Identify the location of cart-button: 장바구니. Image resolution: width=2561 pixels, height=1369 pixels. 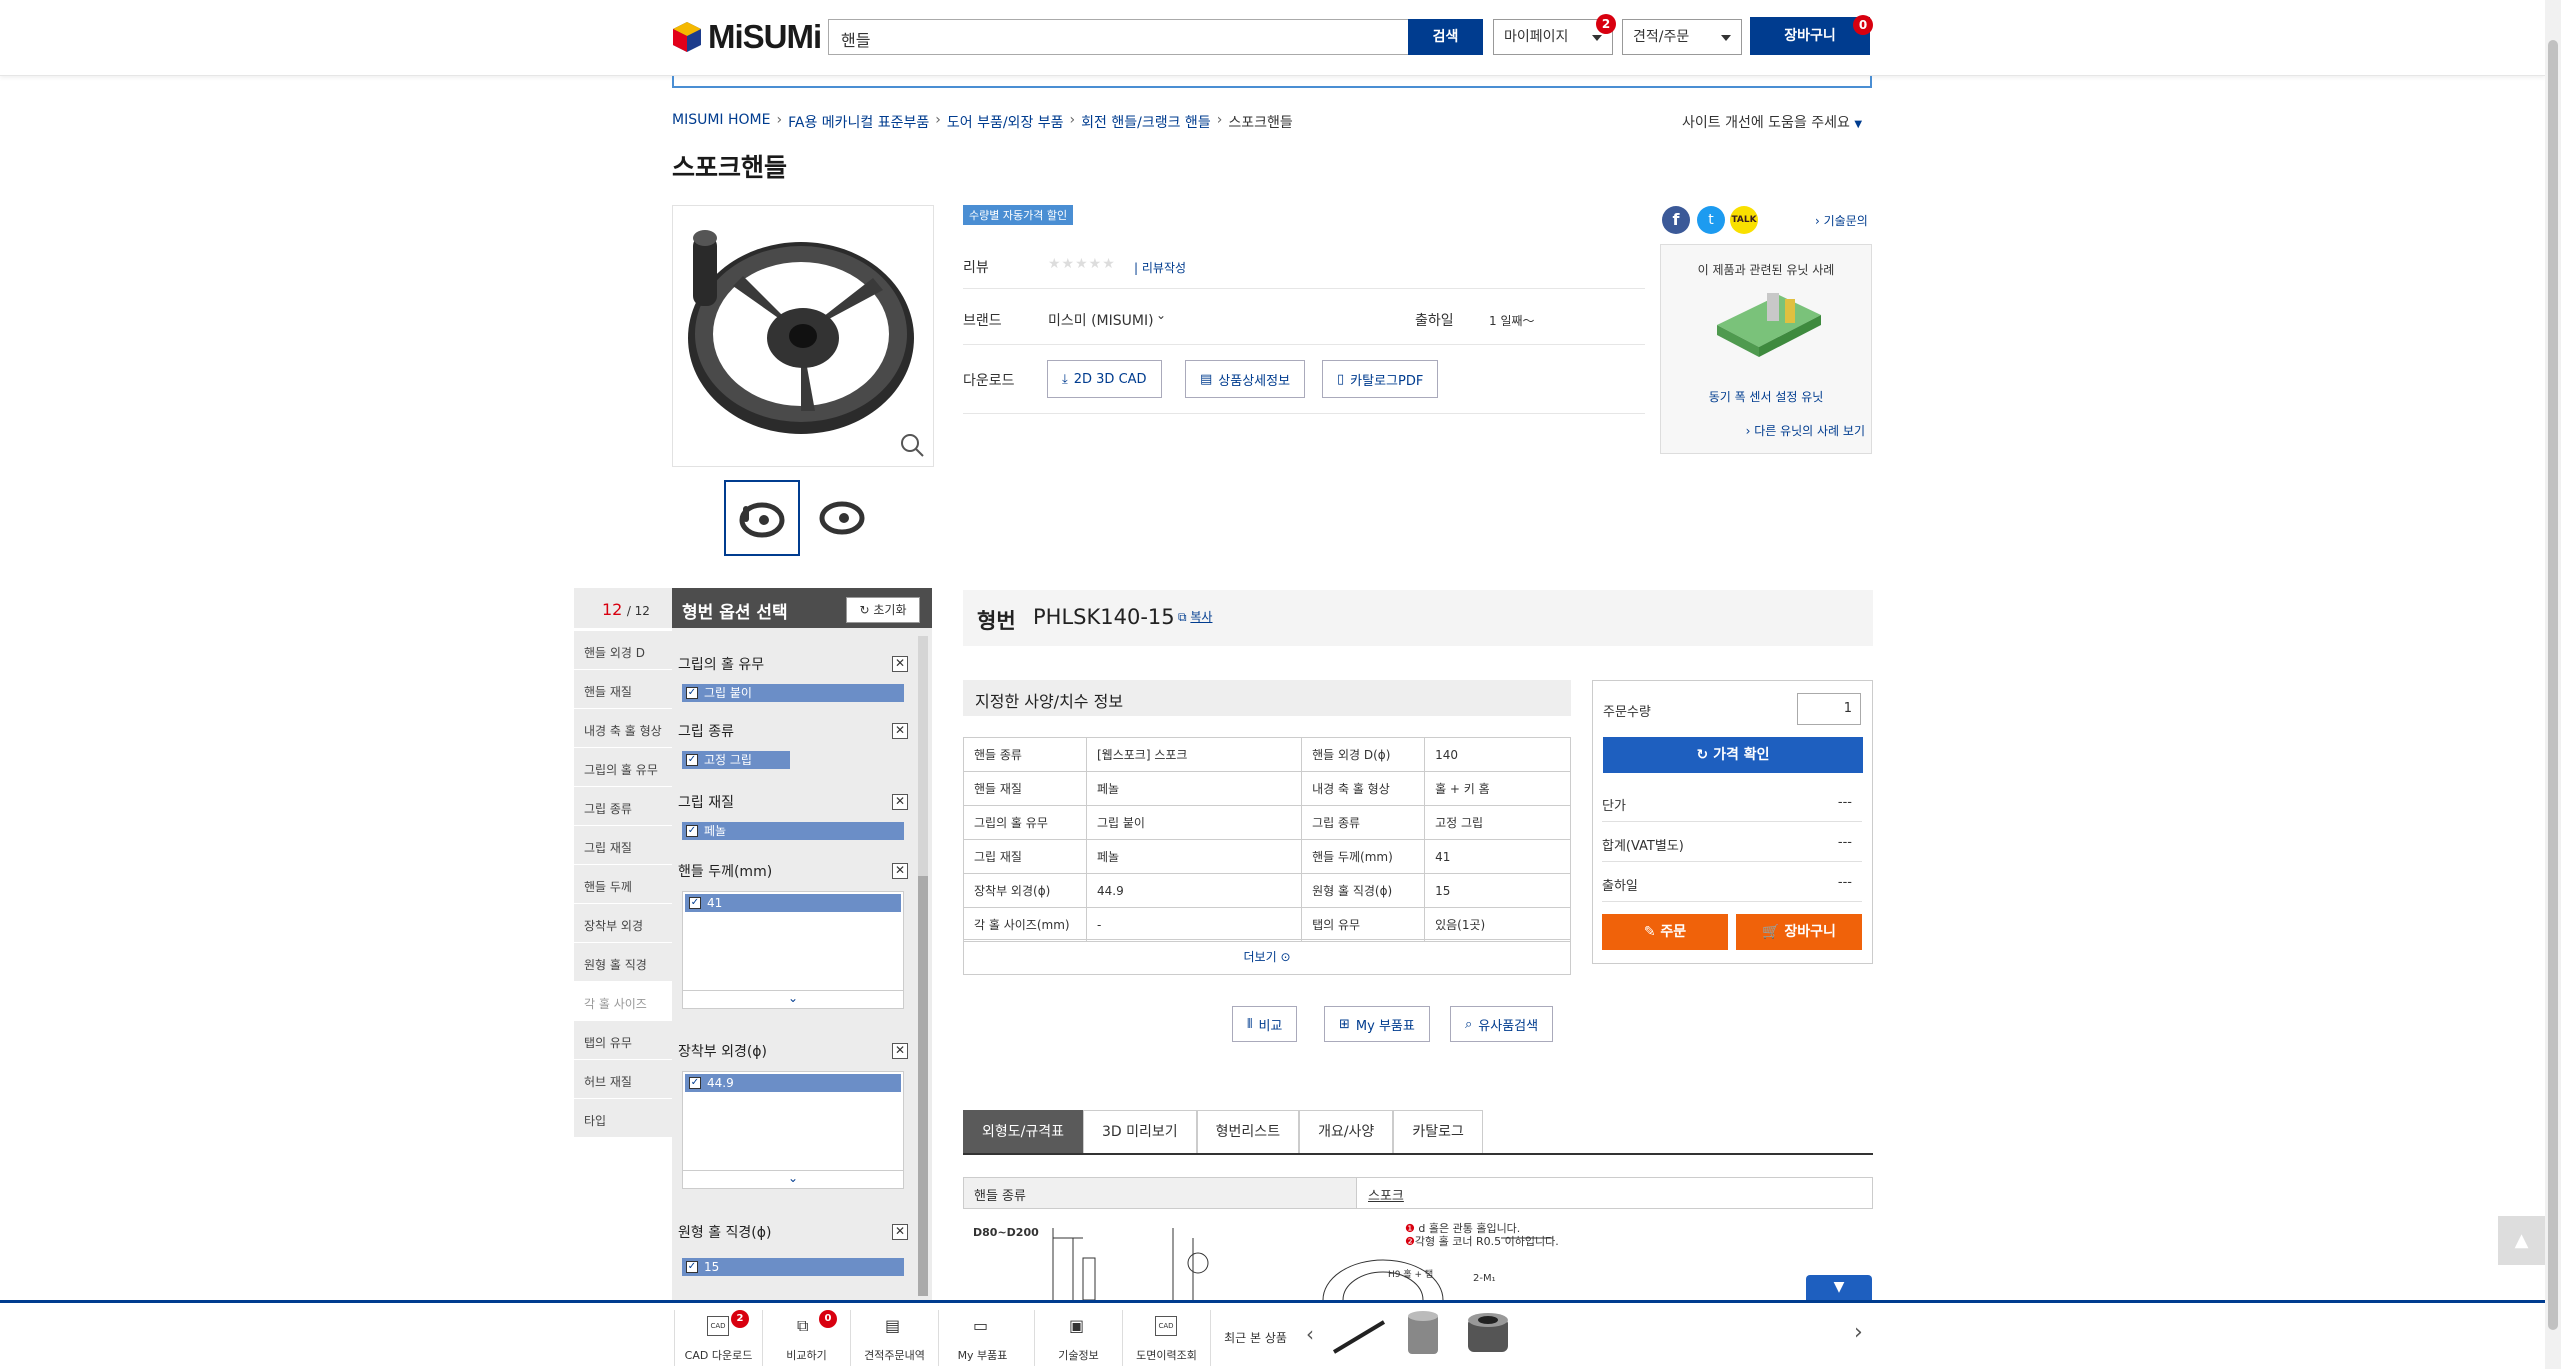
(1810, 36).